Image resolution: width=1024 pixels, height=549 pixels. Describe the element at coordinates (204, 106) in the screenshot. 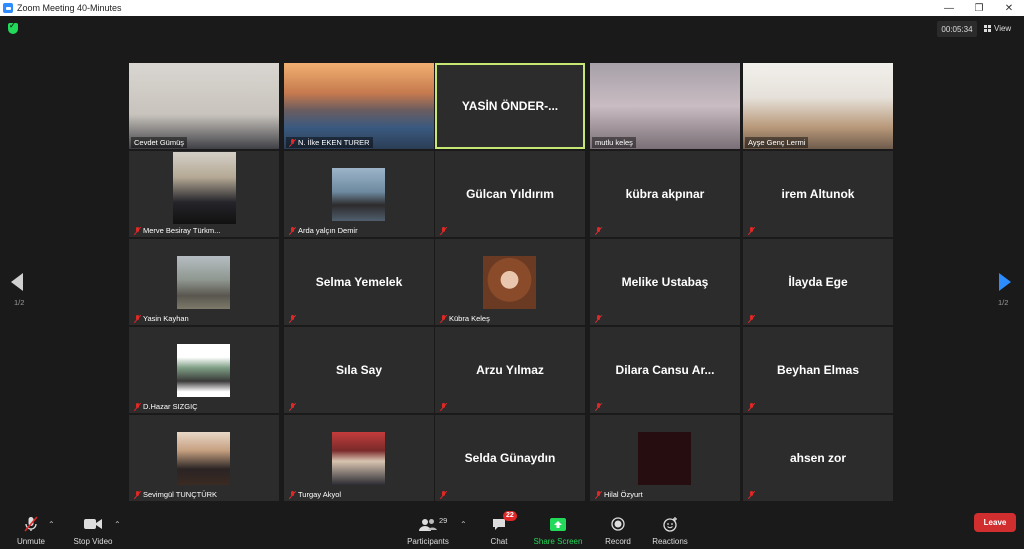

I see `participant-tile: Cevdet Gümüş` at that location.